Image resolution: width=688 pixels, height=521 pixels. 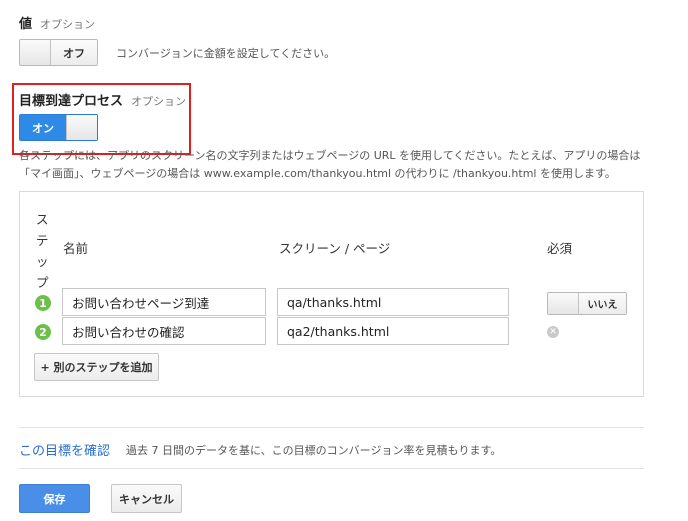 What do you see at coordinates (71, 101) in the screenshot?
I see `funnel-title: 目標到達プロセス` at bounding box center [71, 101].